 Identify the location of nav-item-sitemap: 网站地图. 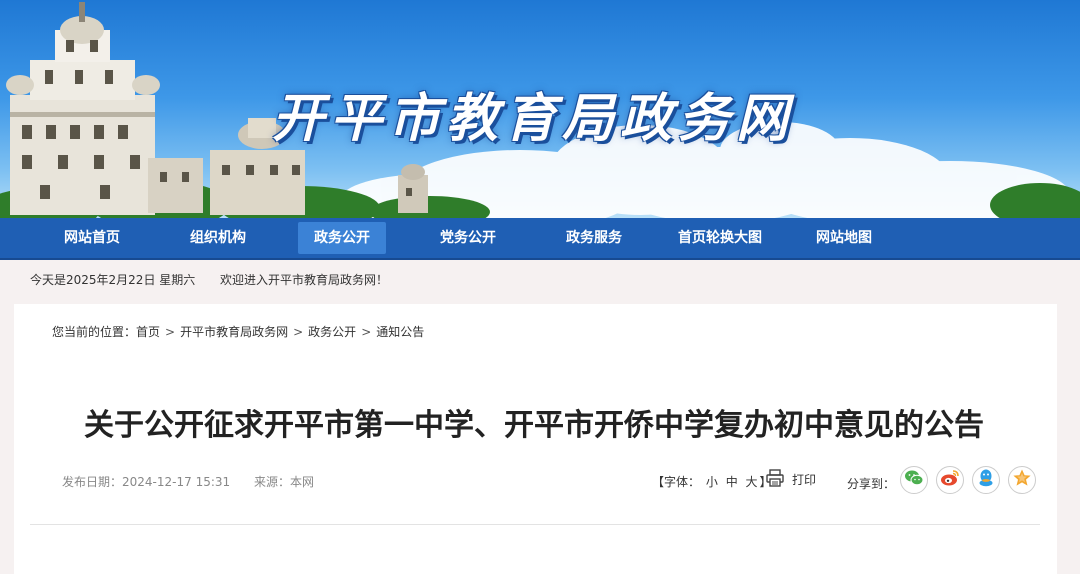
(844, 238).